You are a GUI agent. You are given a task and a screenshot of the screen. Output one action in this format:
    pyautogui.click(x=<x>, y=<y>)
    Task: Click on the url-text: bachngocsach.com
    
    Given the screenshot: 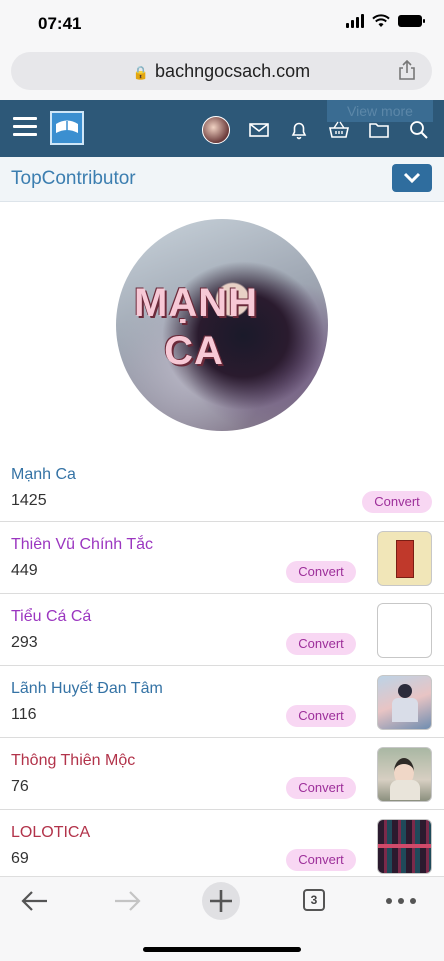 What is the action you would take?
    pyautogui.click(x=233, y=71)
    